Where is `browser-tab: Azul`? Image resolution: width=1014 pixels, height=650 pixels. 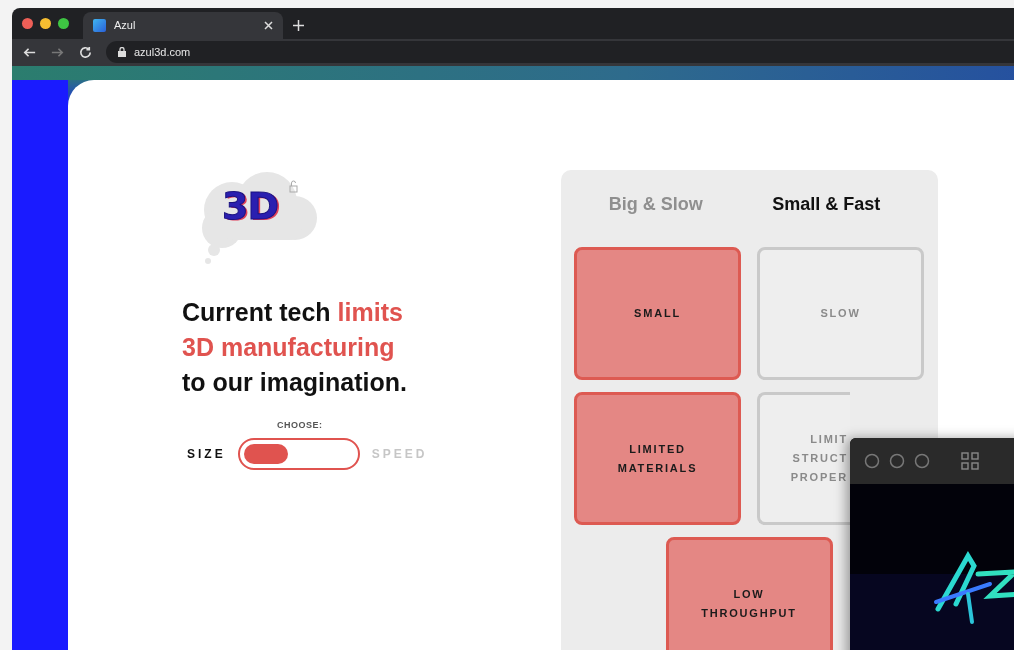 browser-tab: Azul is located at coordinates (183, 25).